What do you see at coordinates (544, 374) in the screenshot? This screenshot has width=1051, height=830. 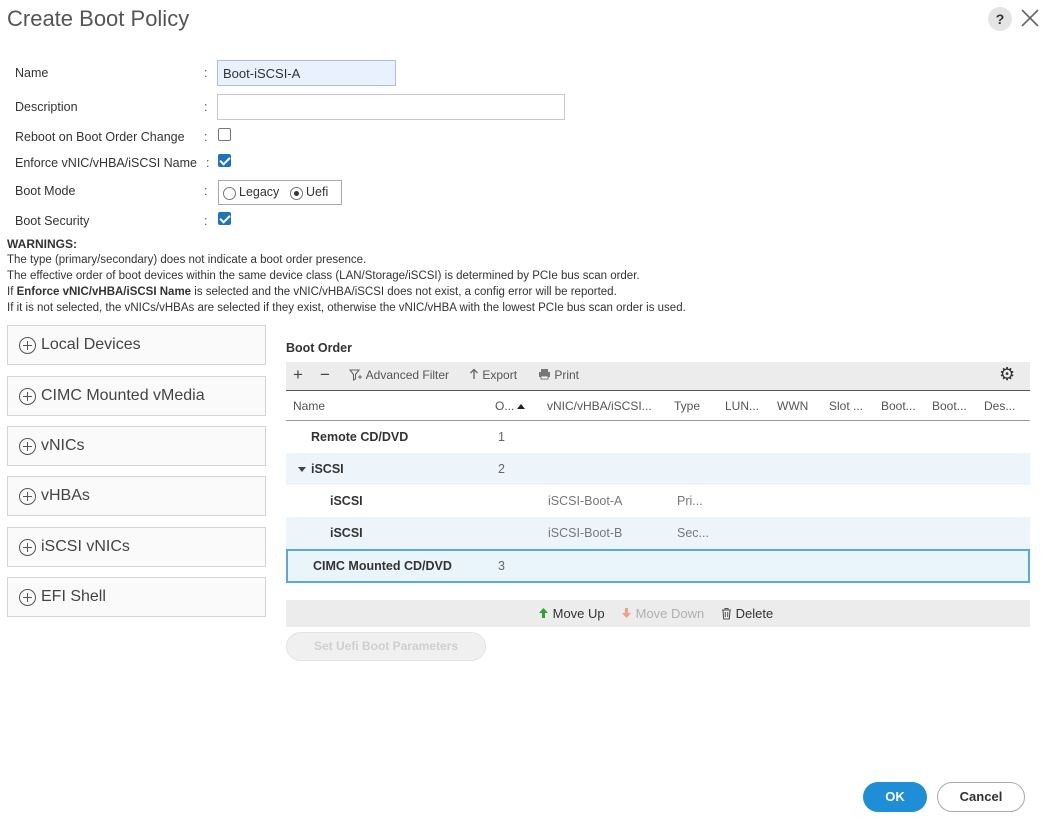 I see `print-icon` at bounding box center [544, 374].